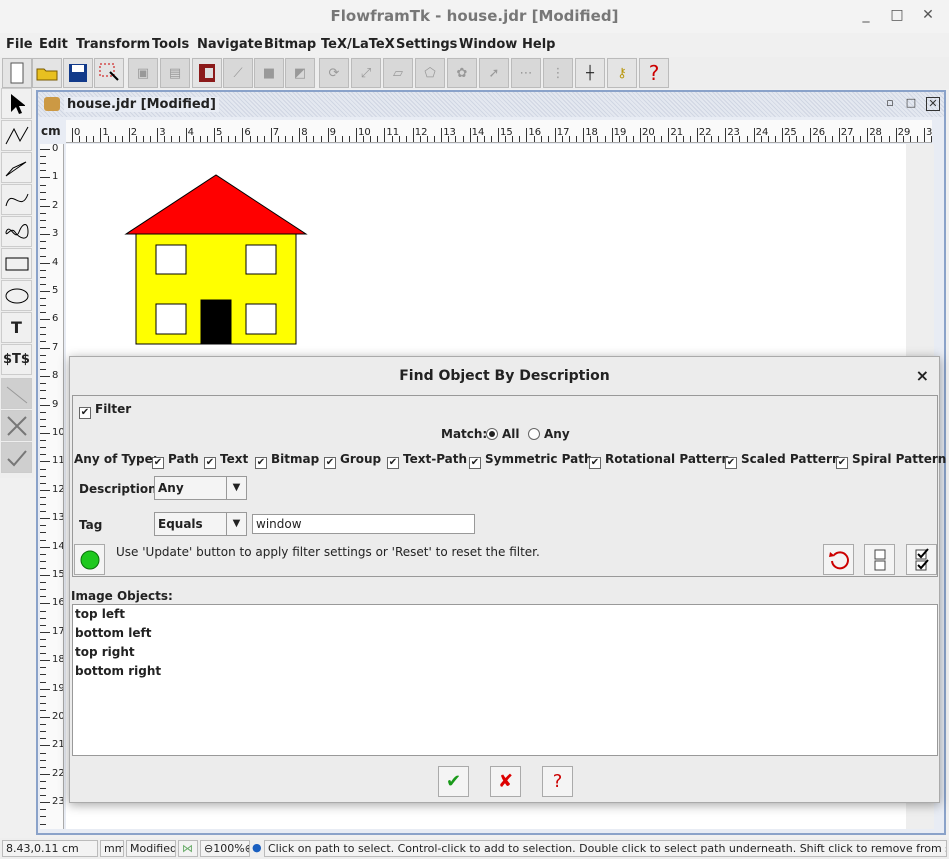  What do you see at coordinates (494, 73) in the screenshot?
I see `spiral-icon: ➚` at bounding box center [494, 73].